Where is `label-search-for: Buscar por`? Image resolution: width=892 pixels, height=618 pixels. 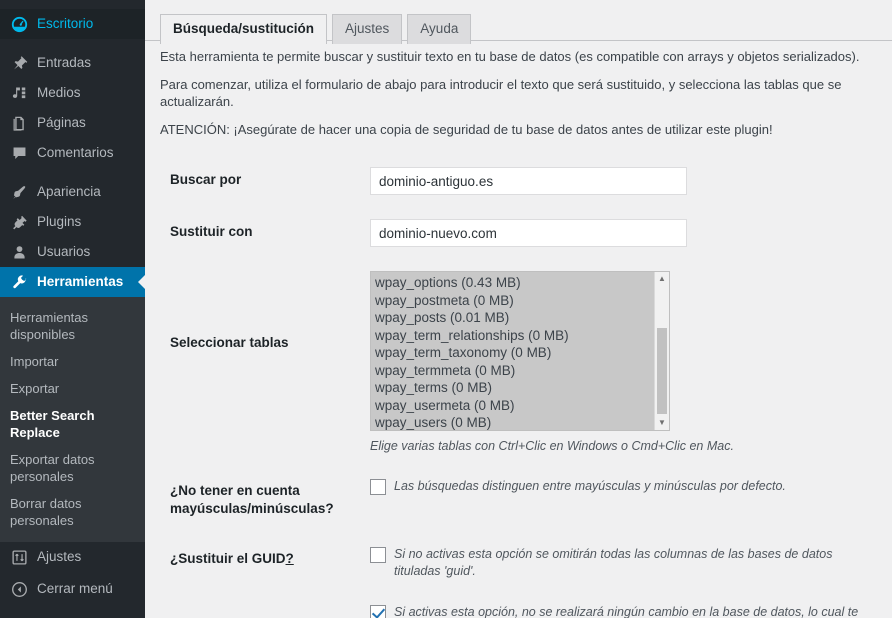 label-search-for: Buscar por is located at coordinates (206, 179).